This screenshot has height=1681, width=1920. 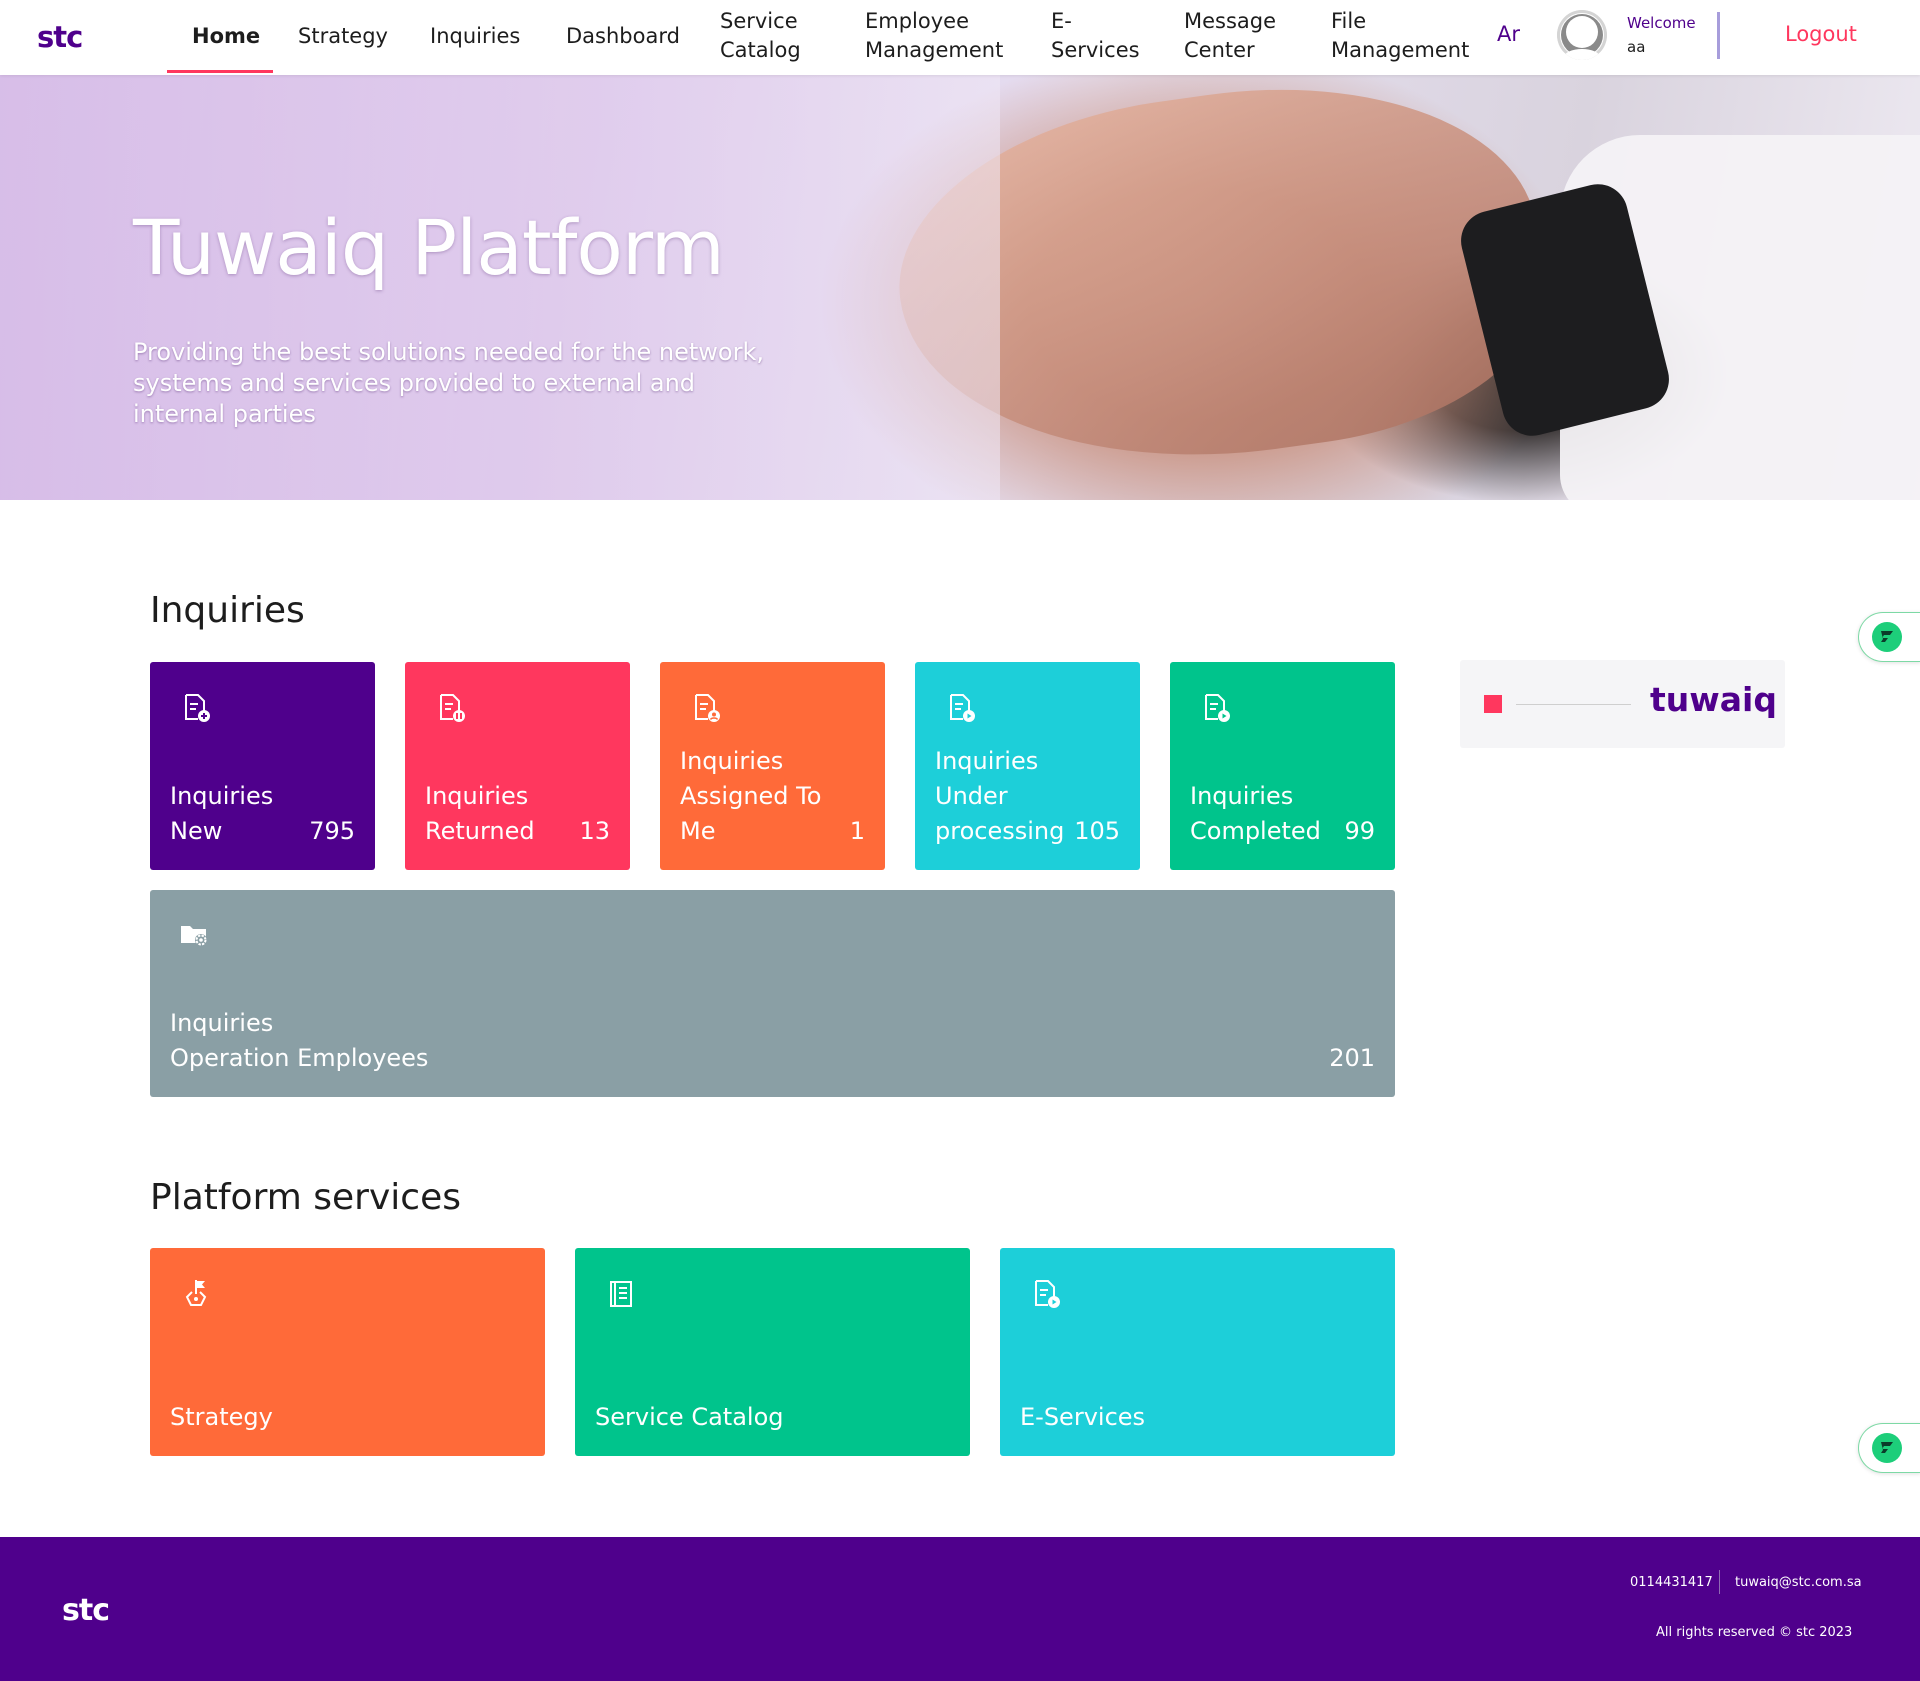 What do you see at coordinates (1242, 796) in the screenshot?
I see `inquiries-completed-line1: Inquiries` at bounding box center [1242, 796].